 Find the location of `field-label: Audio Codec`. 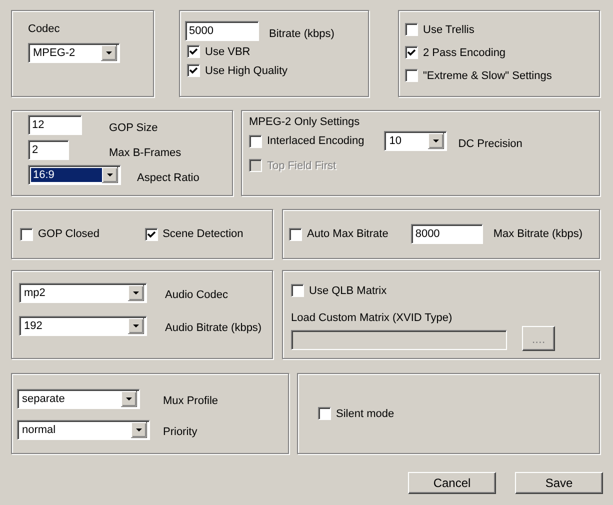

field-label: Audio Codec is located at coordinates (196, 295).